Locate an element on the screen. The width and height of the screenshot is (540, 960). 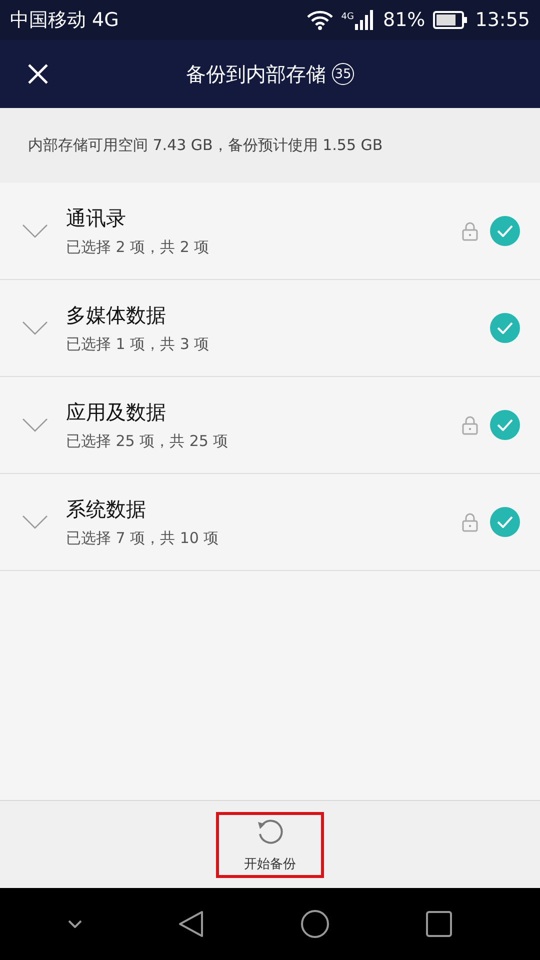
battery-percent: 81% is located at coordinates (404, 20).